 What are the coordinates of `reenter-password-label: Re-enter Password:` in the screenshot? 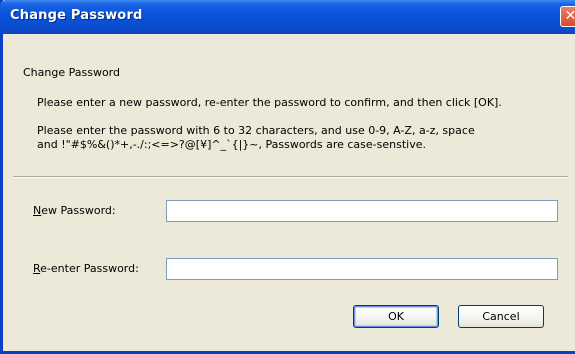 It's located at (86, 268).